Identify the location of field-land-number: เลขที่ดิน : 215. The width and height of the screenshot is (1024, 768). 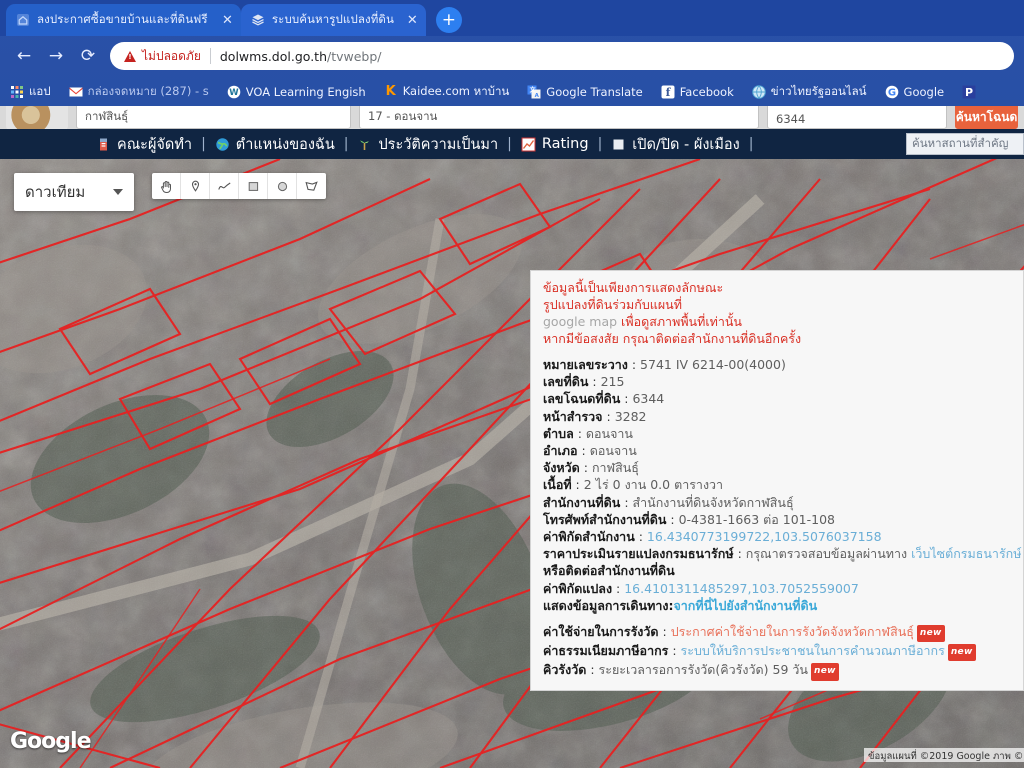
(584, 382).